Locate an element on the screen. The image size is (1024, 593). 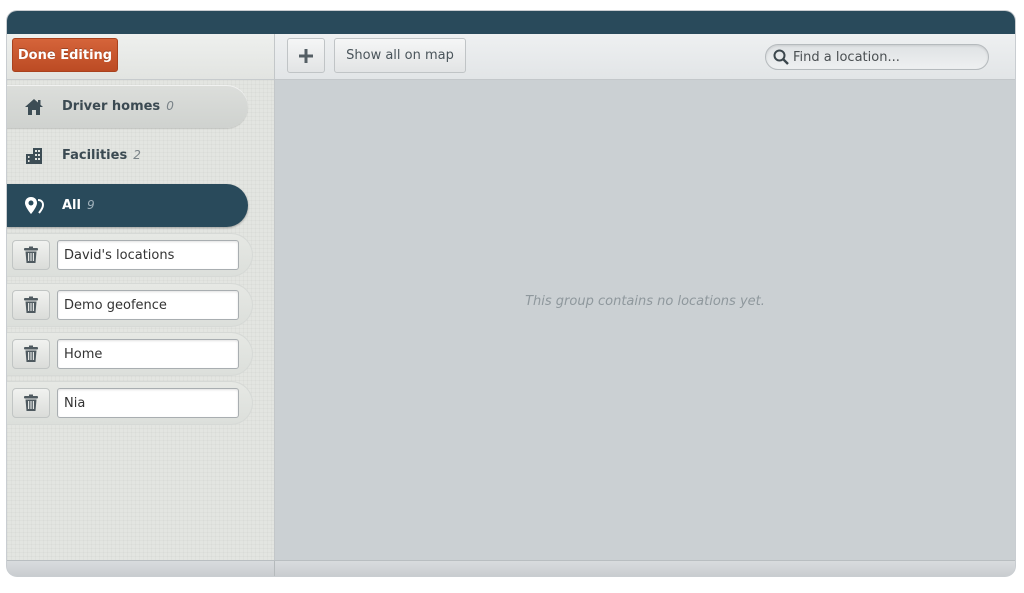
plus-icon is located at coordinates (306, 55).